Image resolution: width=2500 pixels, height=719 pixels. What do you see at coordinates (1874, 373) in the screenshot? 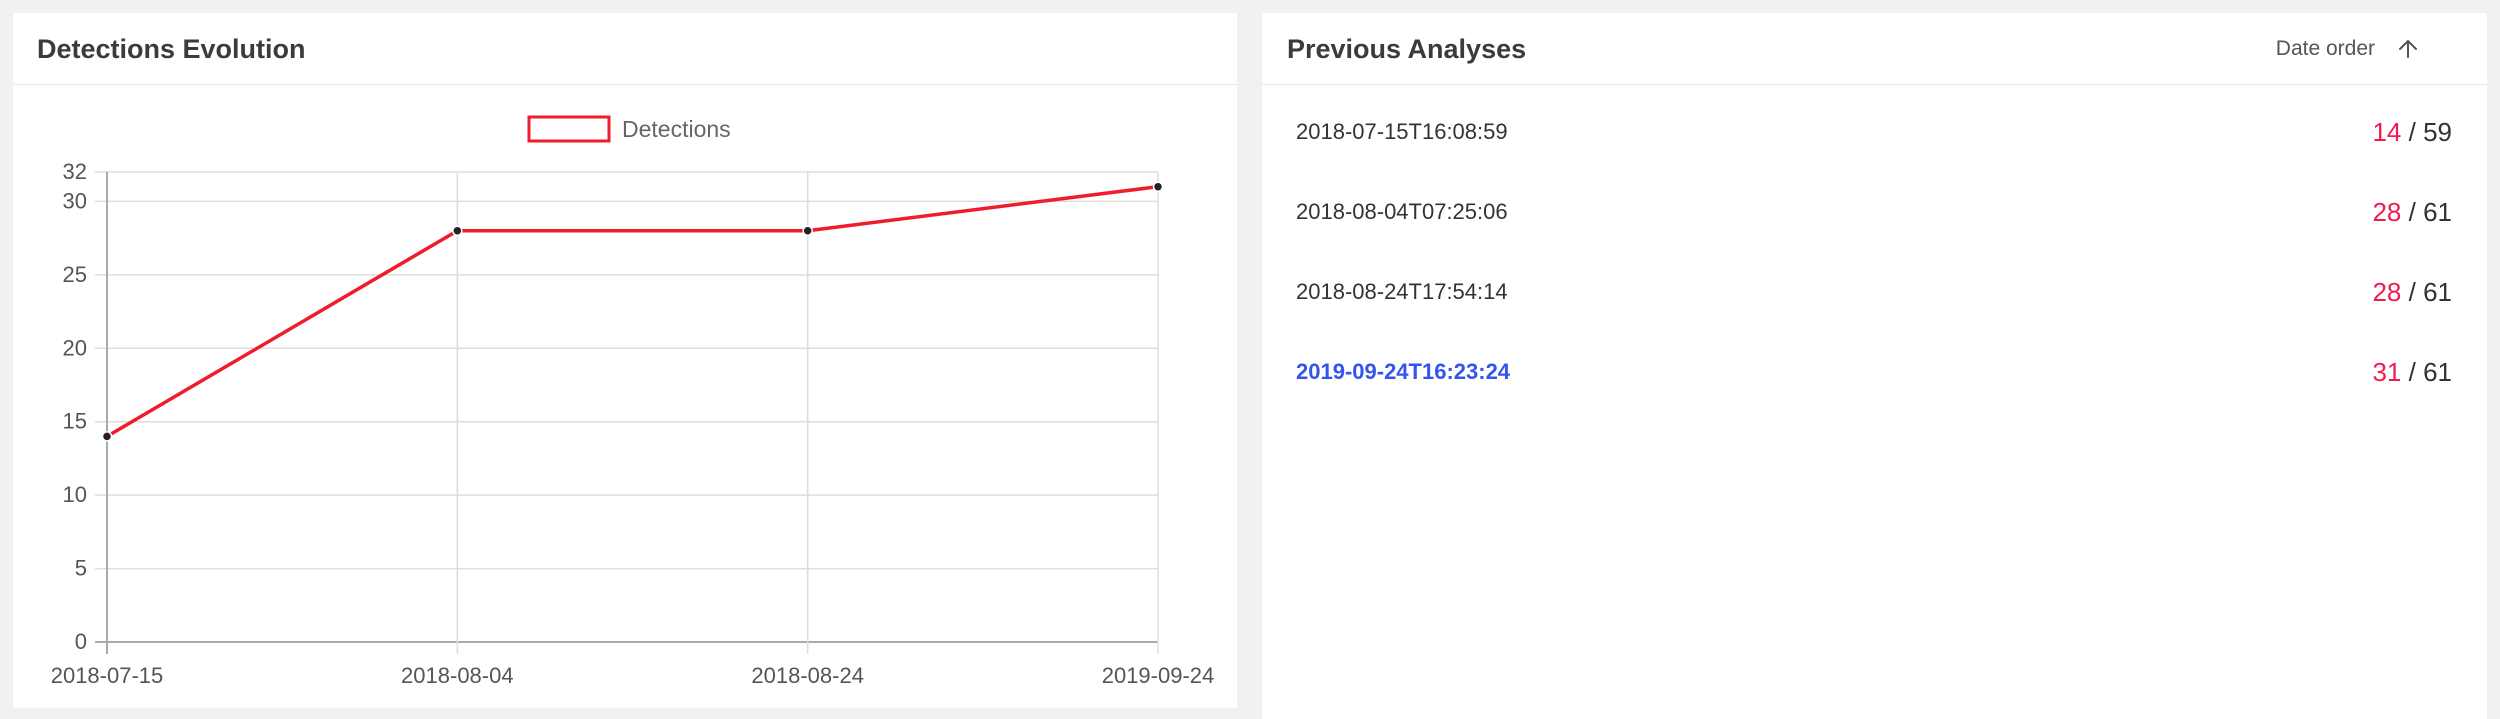
I see `analysis-row: 2019-09-24T16:23:24 31 / 61` at bounding box center [1874, 373].